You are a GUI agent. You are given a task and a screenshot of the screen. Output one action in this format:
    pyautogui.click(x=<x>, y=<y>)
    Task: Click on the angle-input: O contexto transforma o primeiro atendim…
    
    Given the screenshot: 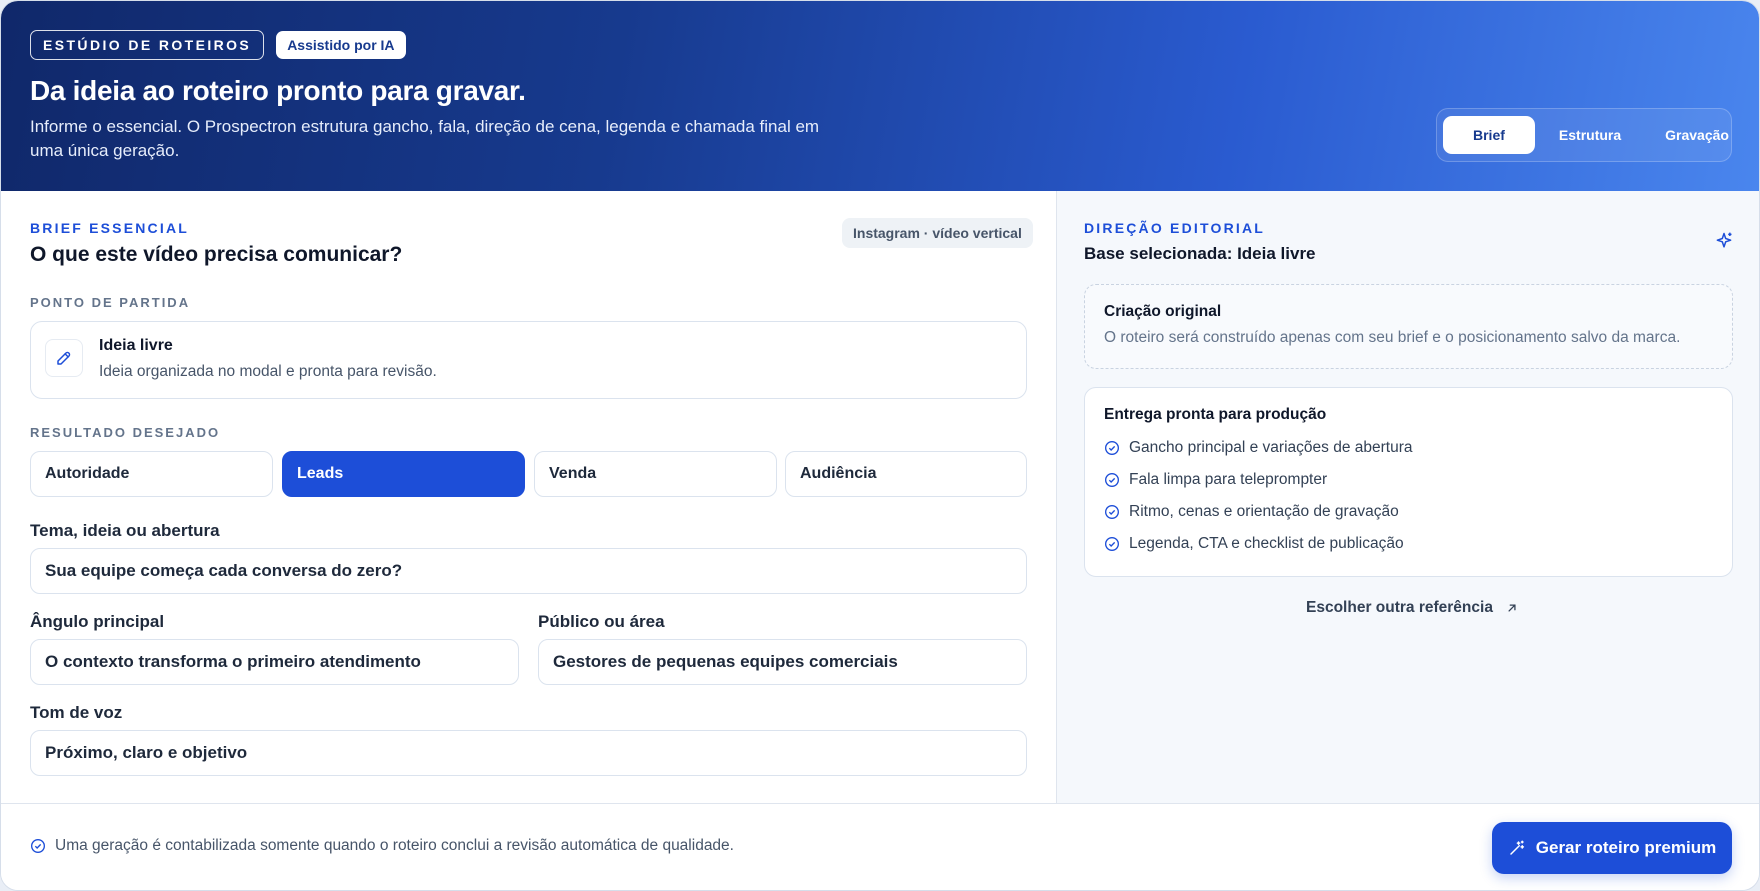 What is the action you would take?
    pyautogui.click(x=274, y=662)
    